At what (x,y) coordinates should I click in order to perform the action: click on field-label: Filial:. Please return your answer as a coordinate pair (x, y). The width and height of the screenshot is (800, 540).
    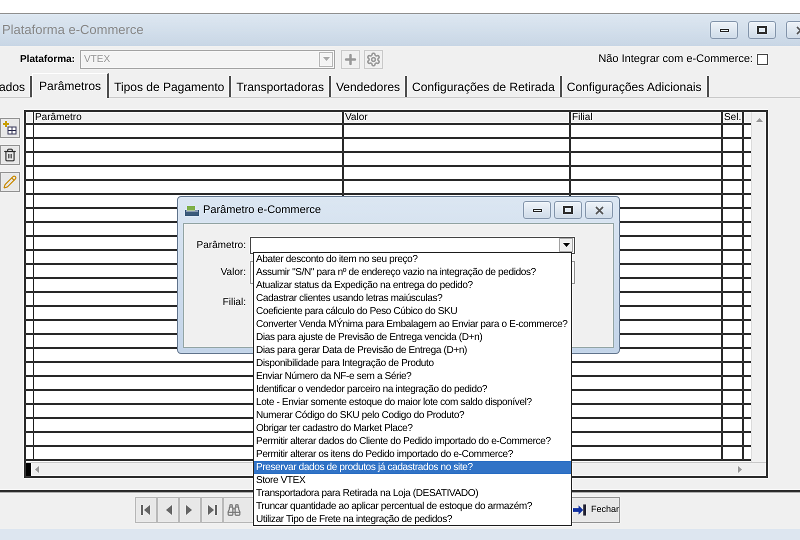
    Looking at the image, I should click on (234, 303).